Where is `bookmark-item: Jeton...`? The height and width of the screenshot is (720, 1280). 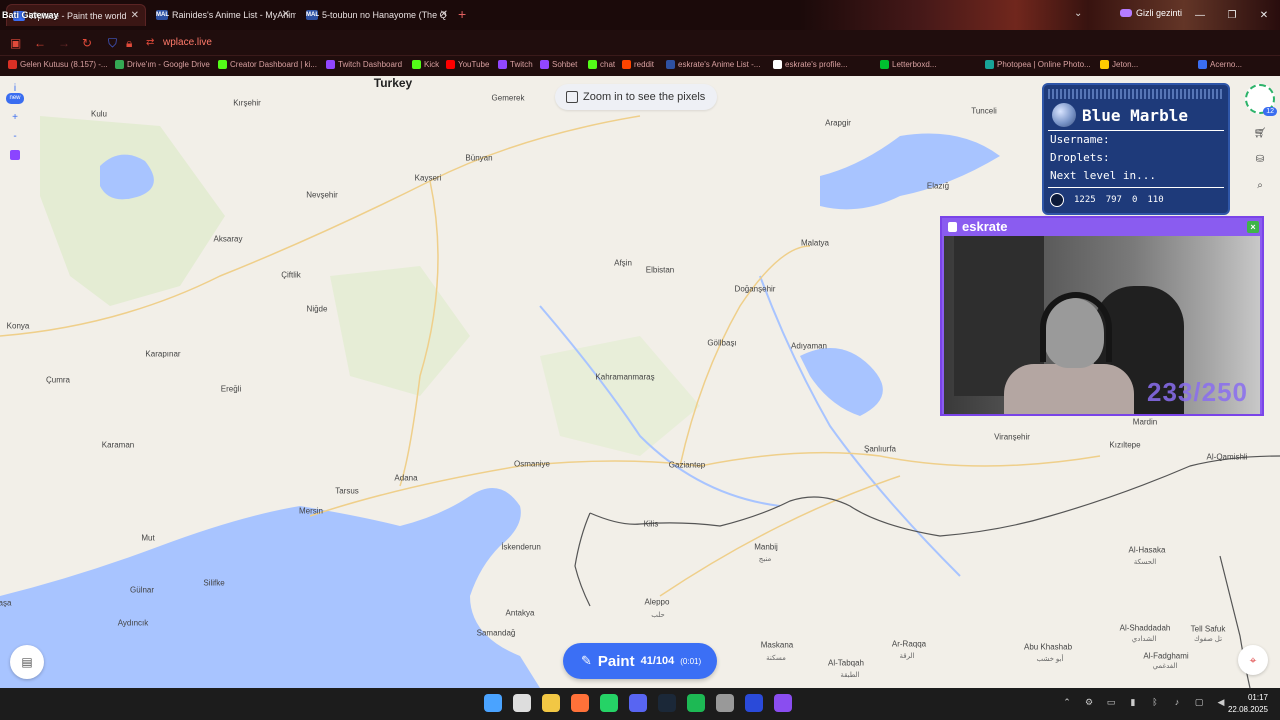
bookmark-item: Jeton... is located at coordinates (1119, 64).